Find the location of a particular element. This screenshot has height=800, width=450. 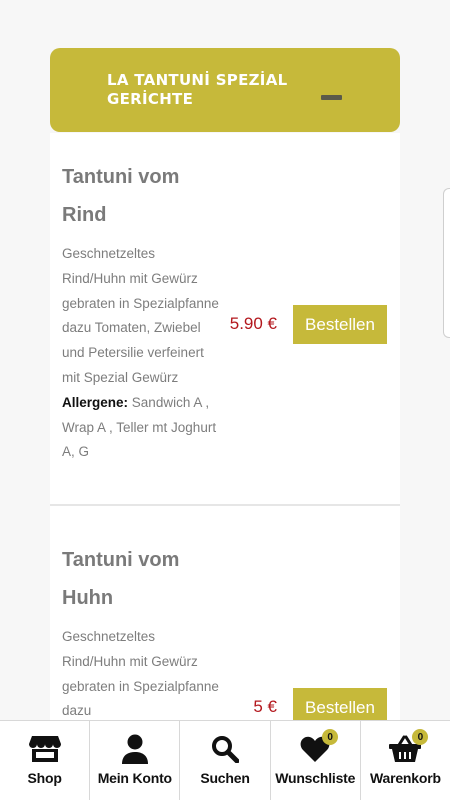

nav-account: Mein Konto is located at coordinates (135, 760).